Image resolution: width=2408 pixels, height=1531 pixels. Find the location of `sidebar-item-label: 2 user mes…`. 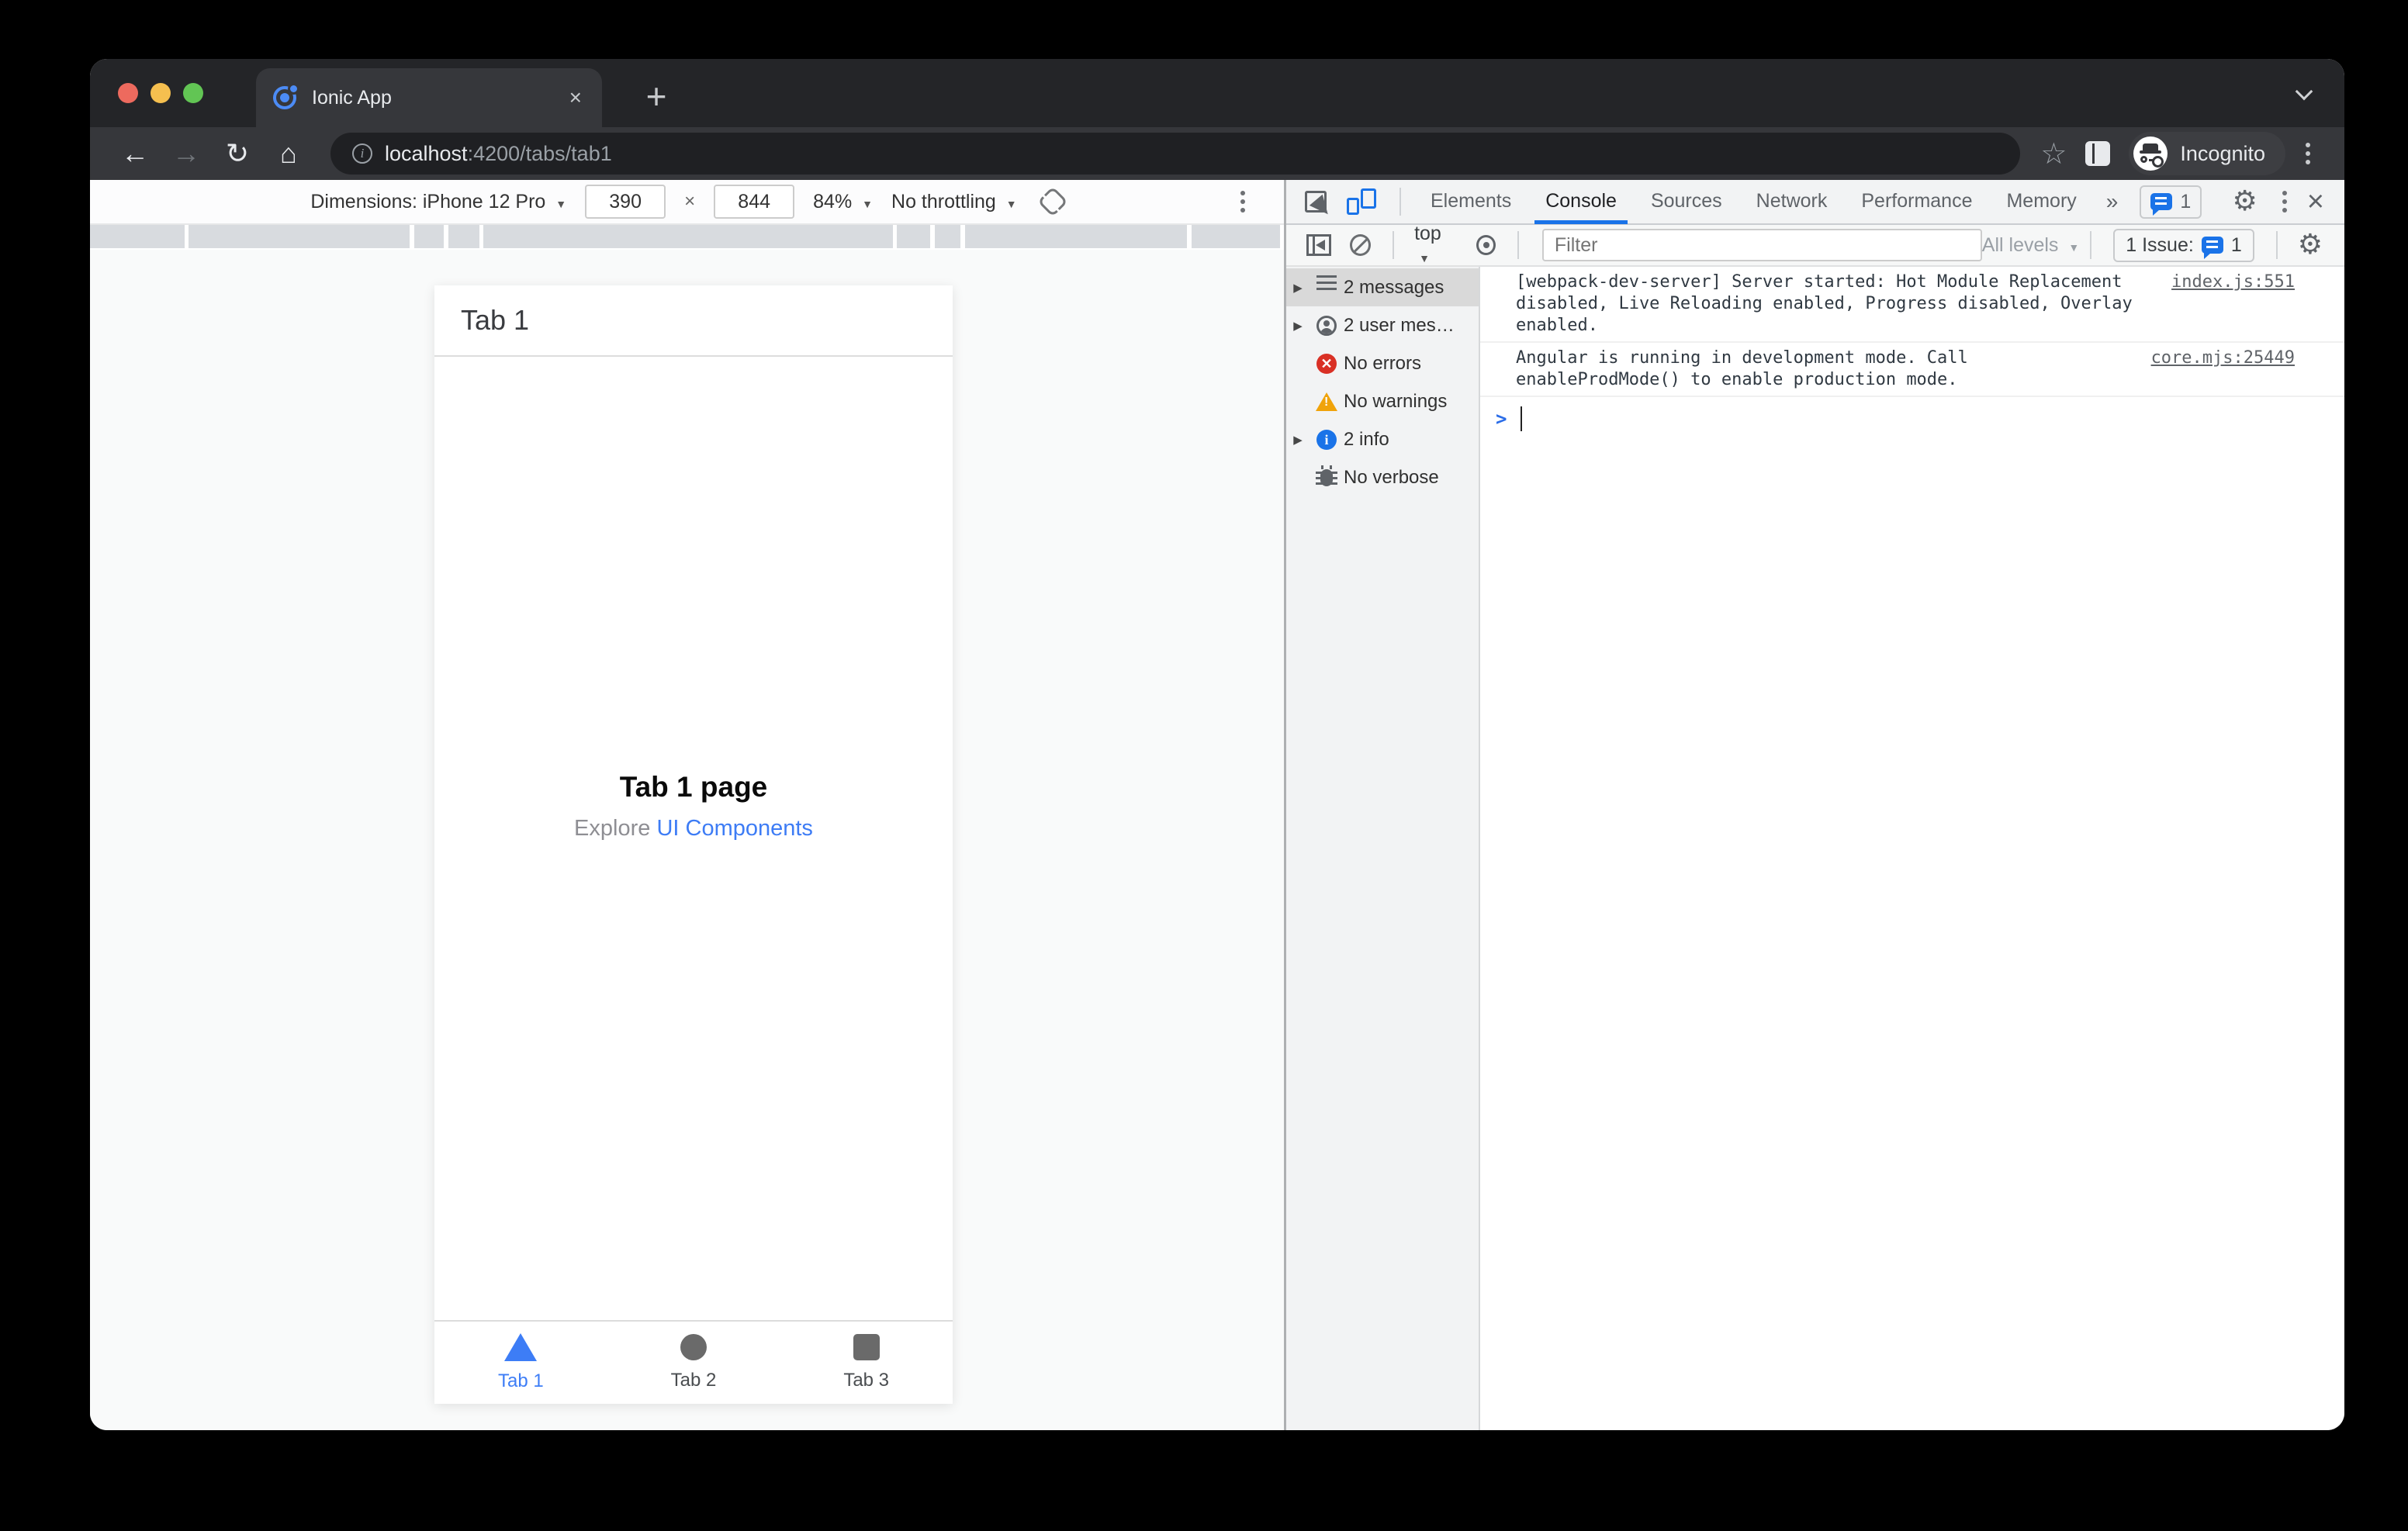

sidebar-item-label: 2 user mes… is located at coordinates (1399, 325).